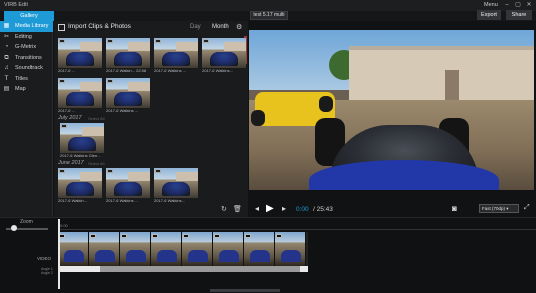  I want to click on timeline-ruler, so click(297, 226).